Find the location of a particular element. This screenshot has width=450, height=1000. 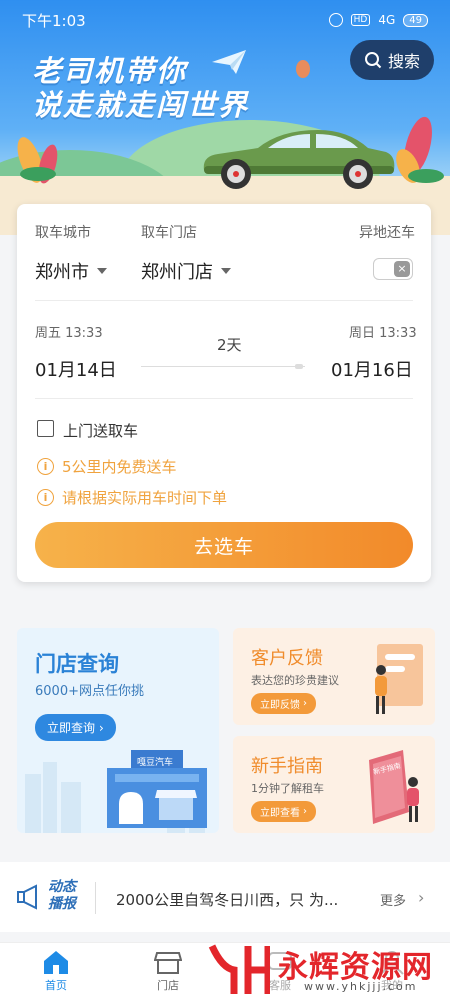

tab-store: 门店 is located at coordinates (168, 971).